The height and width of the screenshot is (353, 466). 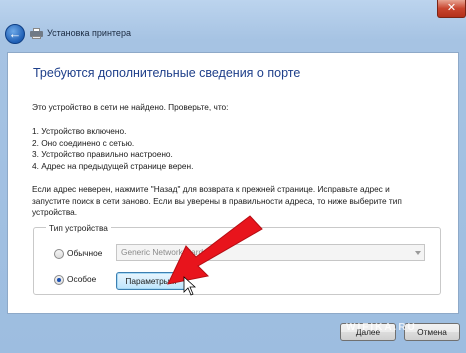 I want to click on window-title: Установка принтера, so click(x=89, y=33).